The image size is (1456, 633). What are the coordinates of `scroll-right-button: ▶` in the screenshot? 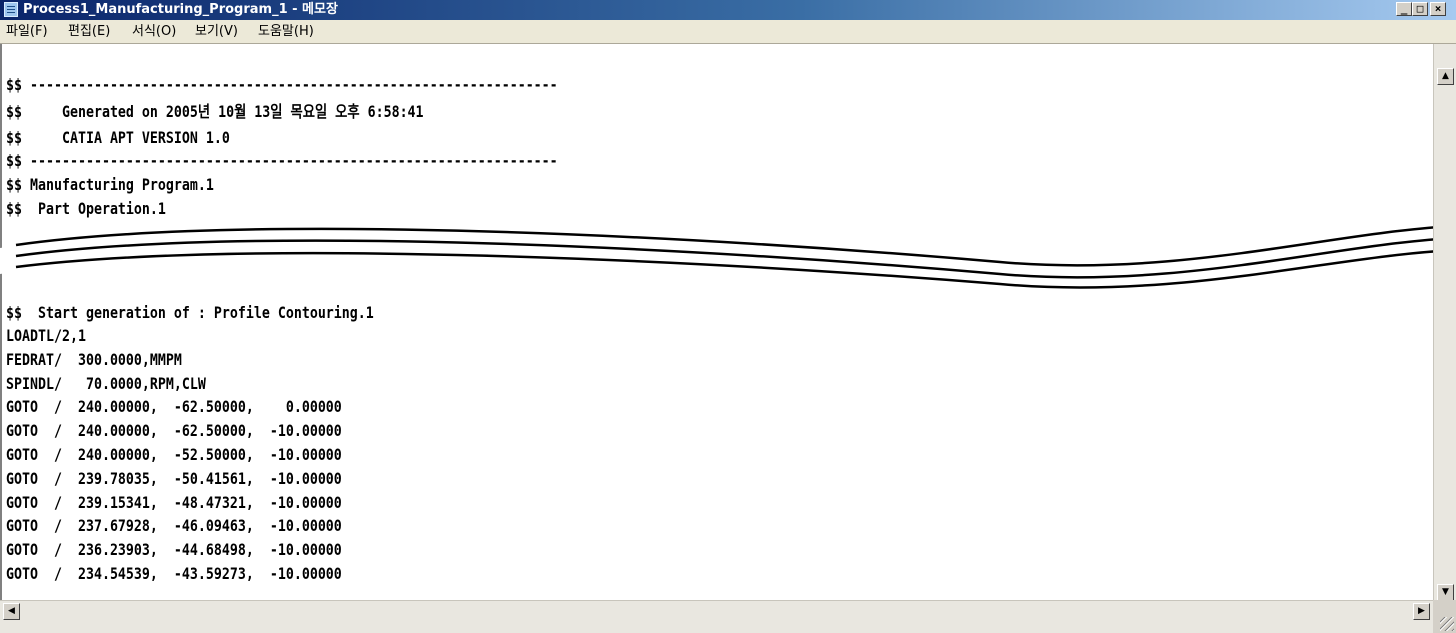 It's located at (1421, 611).